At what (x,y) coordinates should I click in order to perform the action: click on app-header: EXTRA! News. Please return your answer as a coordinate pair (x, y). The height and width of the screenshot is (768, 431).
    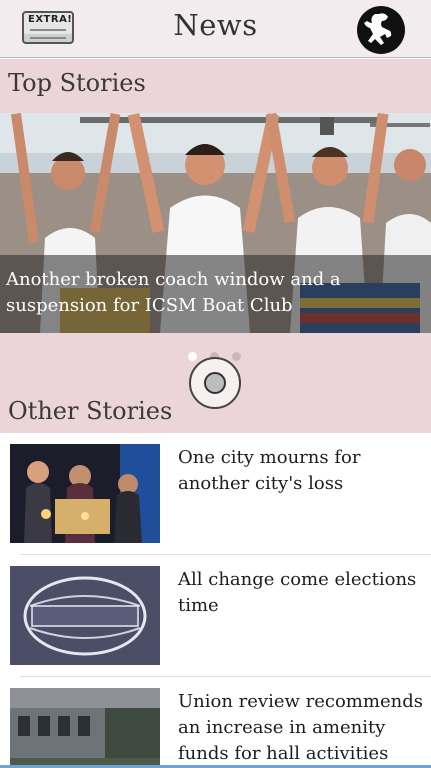
    Looking at the image, I should click on (215, 29).